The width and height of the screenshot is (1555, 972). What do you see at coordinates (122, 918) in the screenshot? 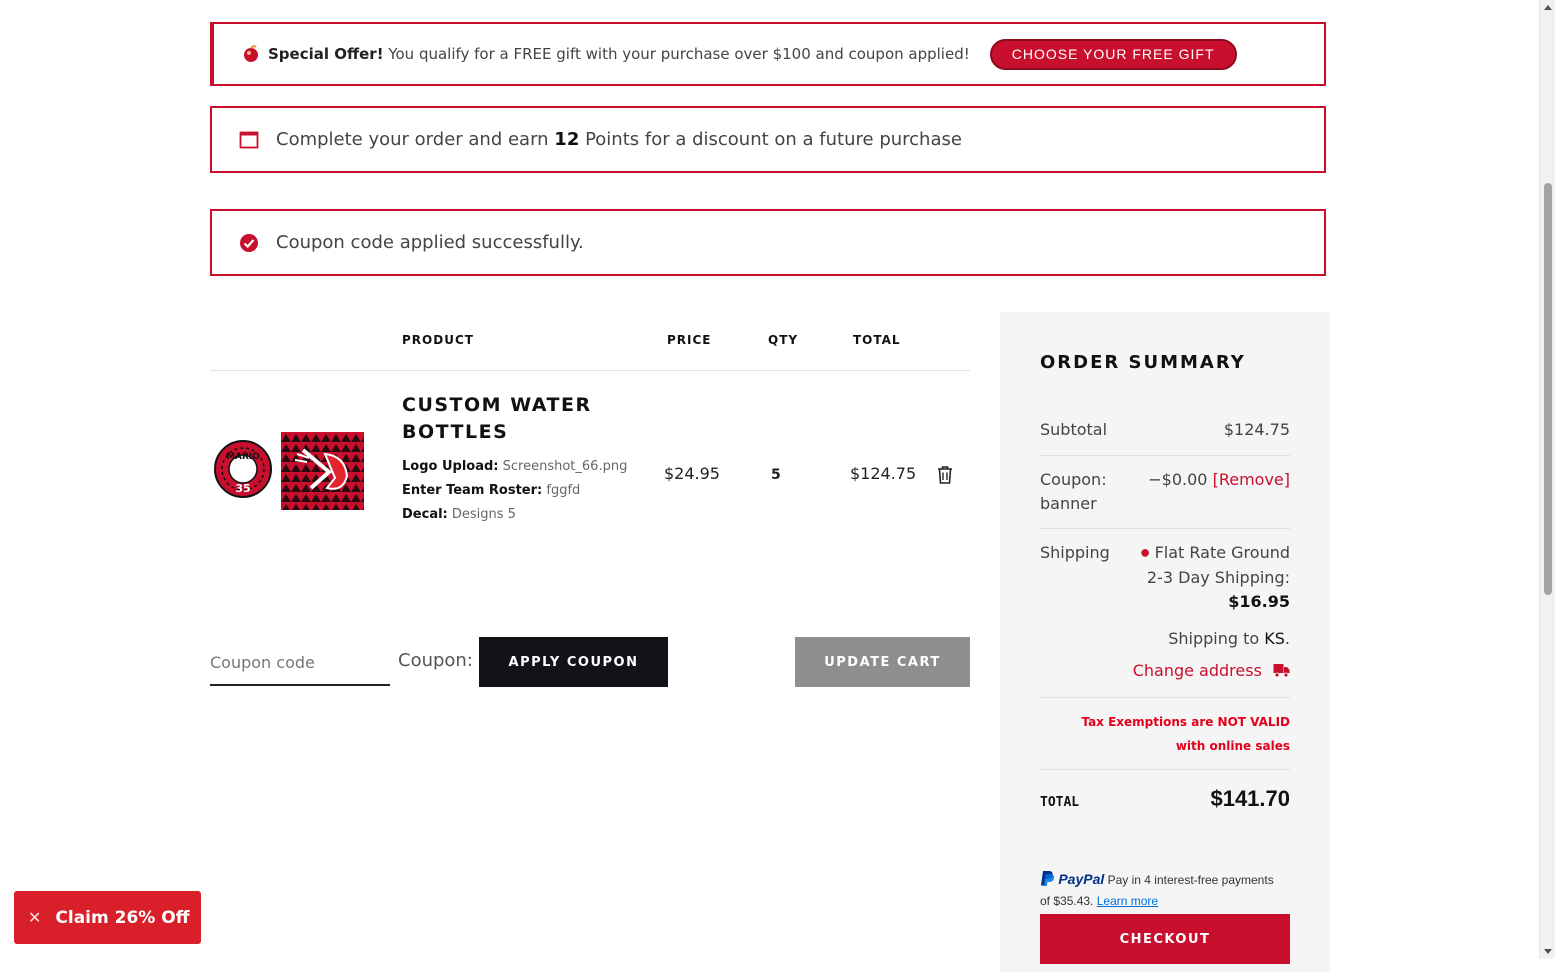
I see `claim-discount-label: Claim 26% Off` at bounding box center [122, 918].